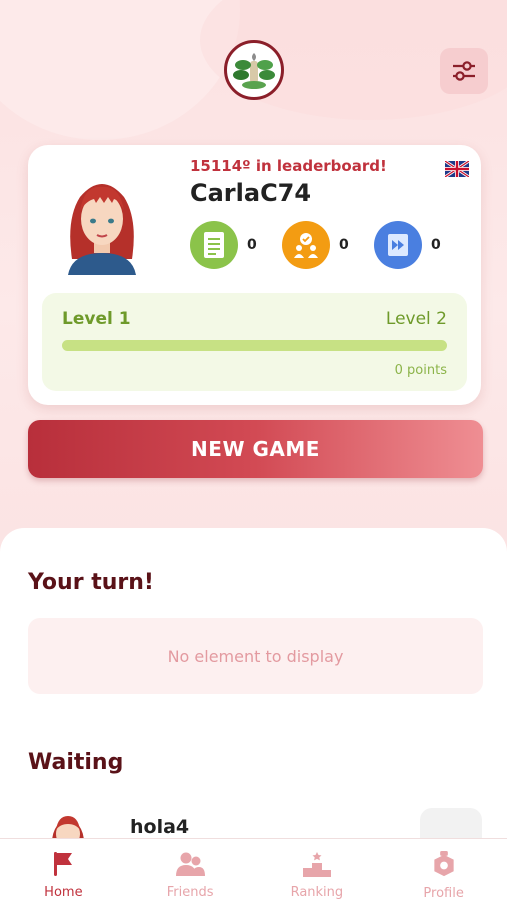 This screenshot has height=901, width=507. I want to click on avatar, so click(102, 223).